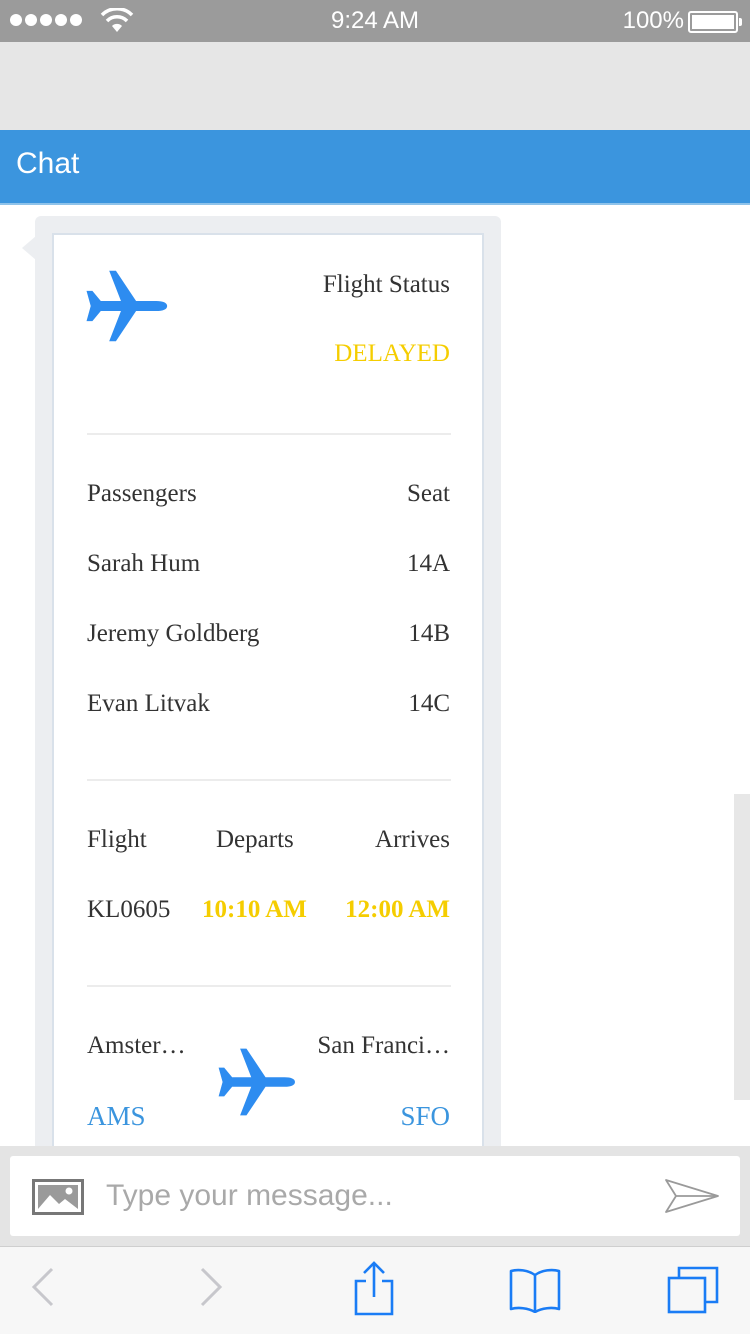 The width and height of the screenshot is (750, 1334). What do you see at coordinates (256, 1082) in the screenshot?
I see `route-airplane-icon` at bounding box center [256, 1082].